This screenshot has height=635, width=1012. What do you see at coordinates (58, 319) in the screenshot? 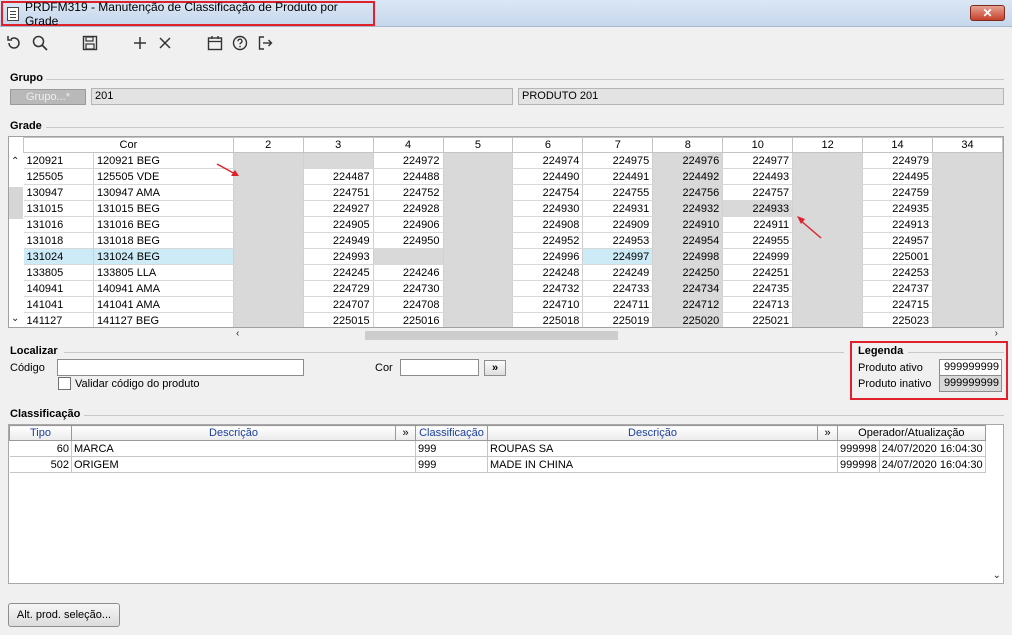
I see `codigo-cell: 141127` at bounding box center [58, 319].